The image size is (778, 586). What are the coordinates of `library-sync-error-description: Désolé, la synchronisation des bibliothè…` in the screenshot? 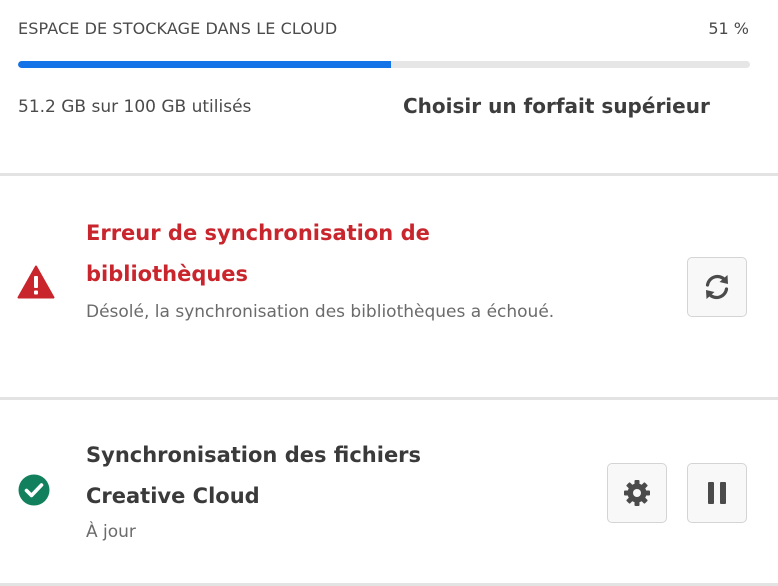 It's located at (320, 312).